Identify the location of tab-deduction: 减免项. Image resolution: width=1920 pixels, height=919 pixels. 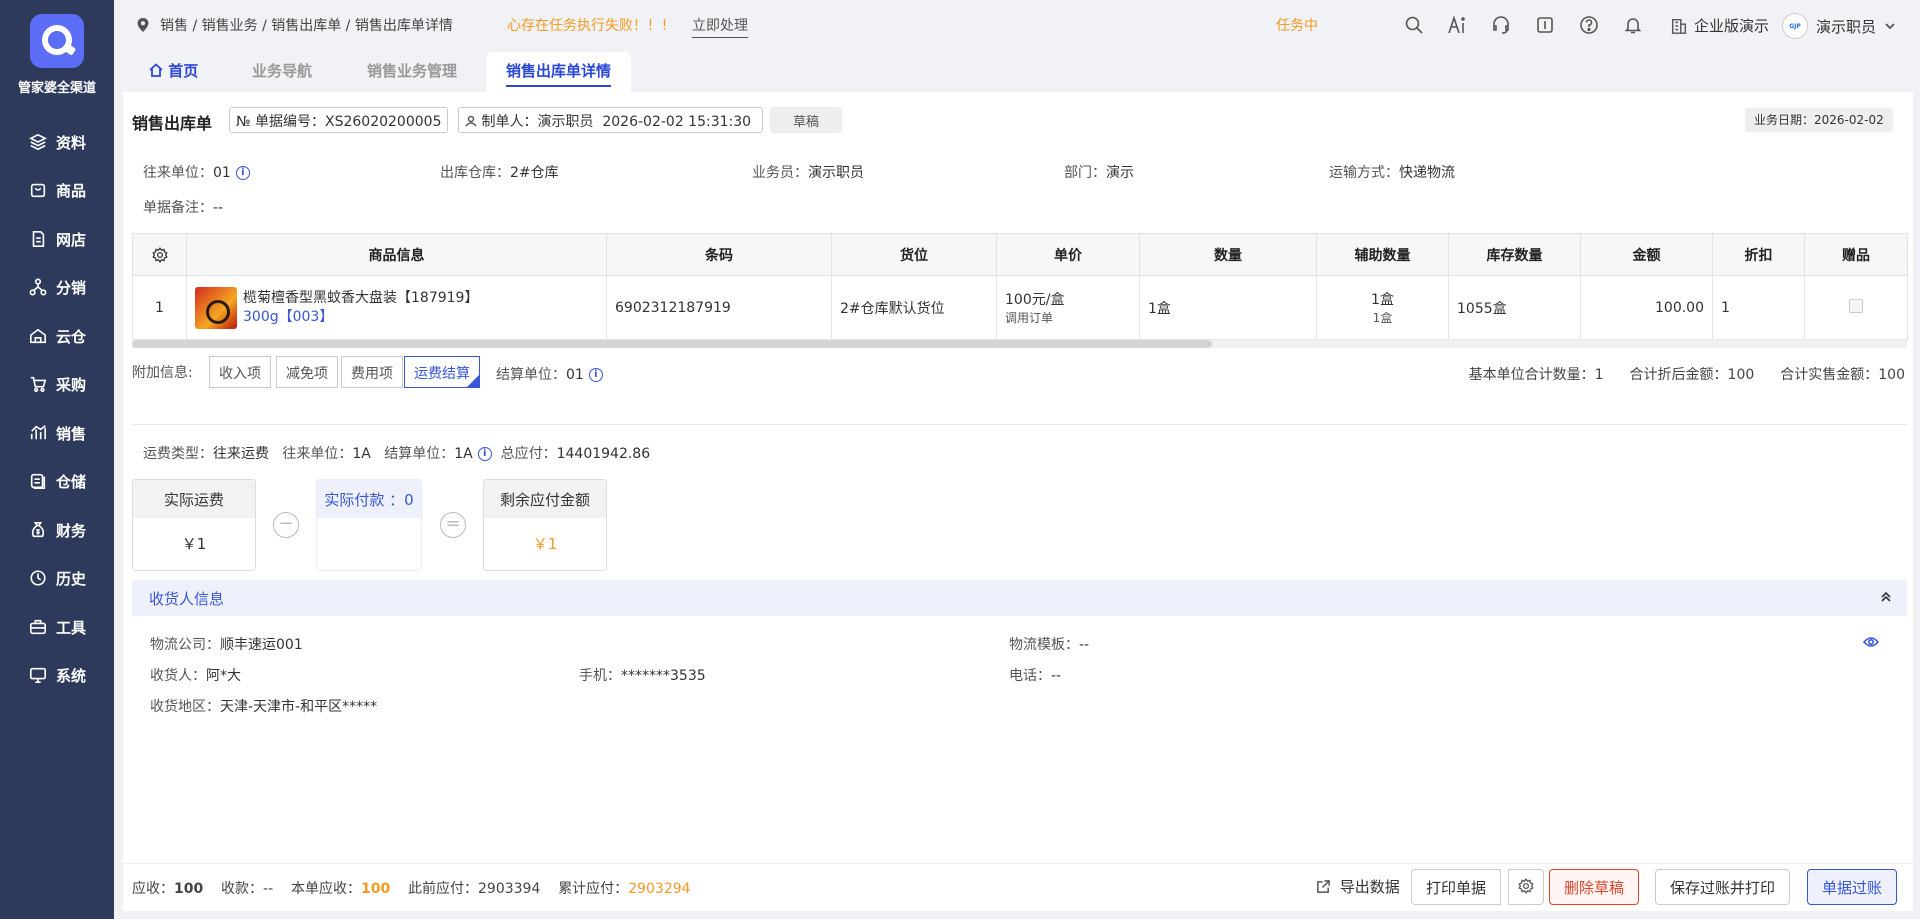
(307, 372).